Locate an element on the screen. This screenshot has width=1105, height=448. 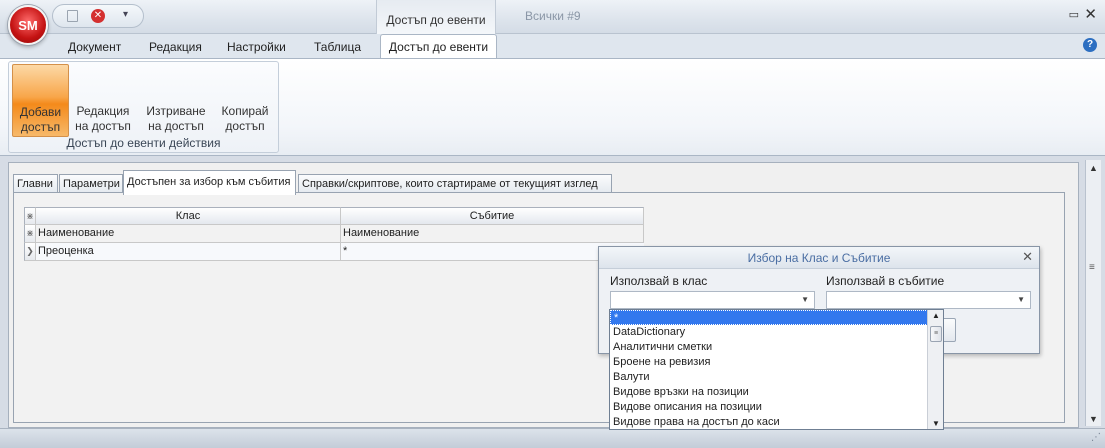
add-access-label-1: Добави is located at coordinates (40, 112).